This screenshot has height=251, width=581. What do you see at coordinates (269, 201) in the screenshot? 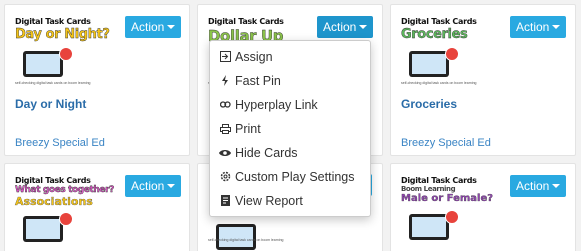
I see `menu-item-label: View Report` at bounding box center [269, 201].